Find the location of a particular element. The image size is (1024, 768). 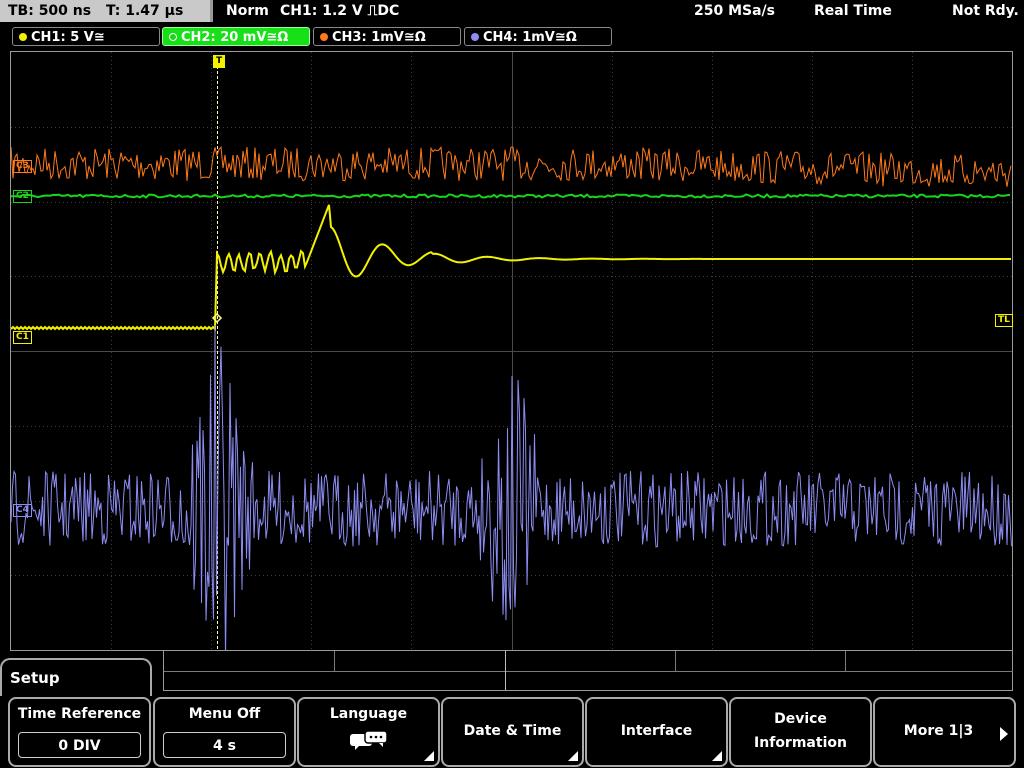

ch3-waveform is located at coordinates (511, 166).